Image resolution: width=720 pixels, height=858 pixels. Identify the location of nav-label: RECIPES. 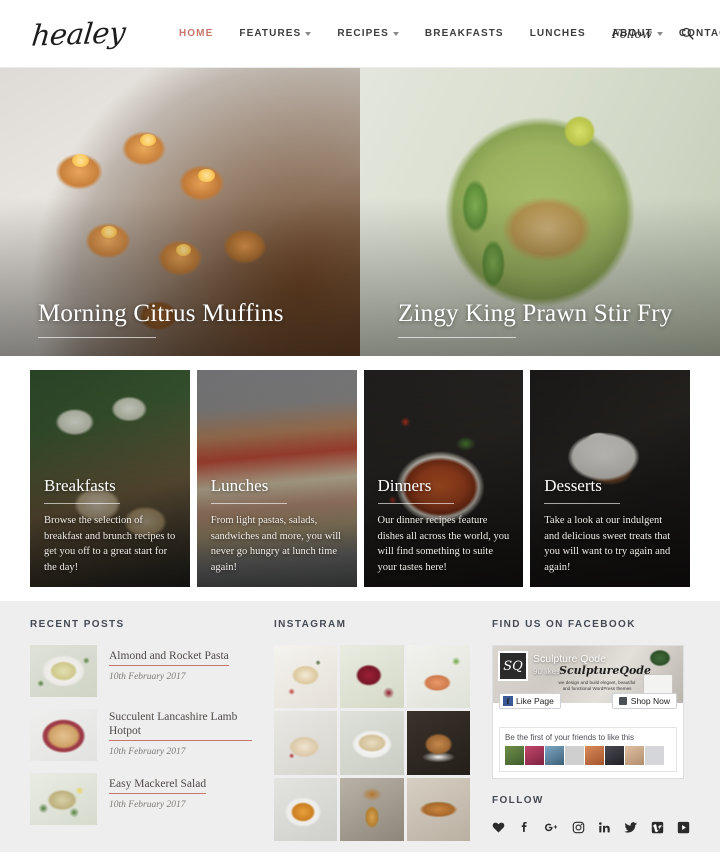
(363, 33).